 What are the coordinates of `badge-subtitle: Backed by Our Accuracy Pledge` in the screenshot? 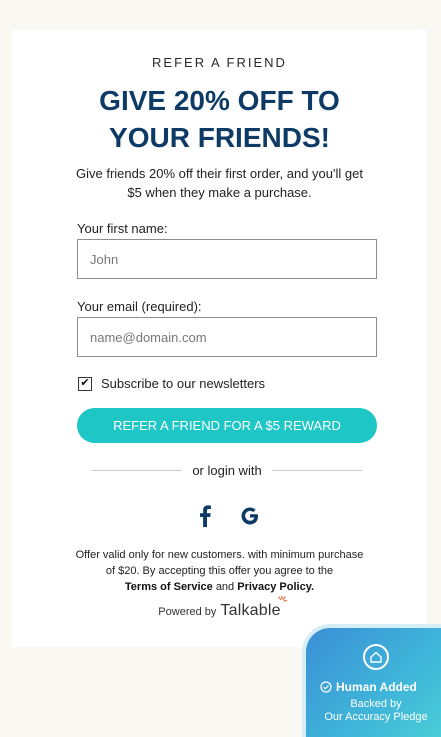 It's located at (373, 711).